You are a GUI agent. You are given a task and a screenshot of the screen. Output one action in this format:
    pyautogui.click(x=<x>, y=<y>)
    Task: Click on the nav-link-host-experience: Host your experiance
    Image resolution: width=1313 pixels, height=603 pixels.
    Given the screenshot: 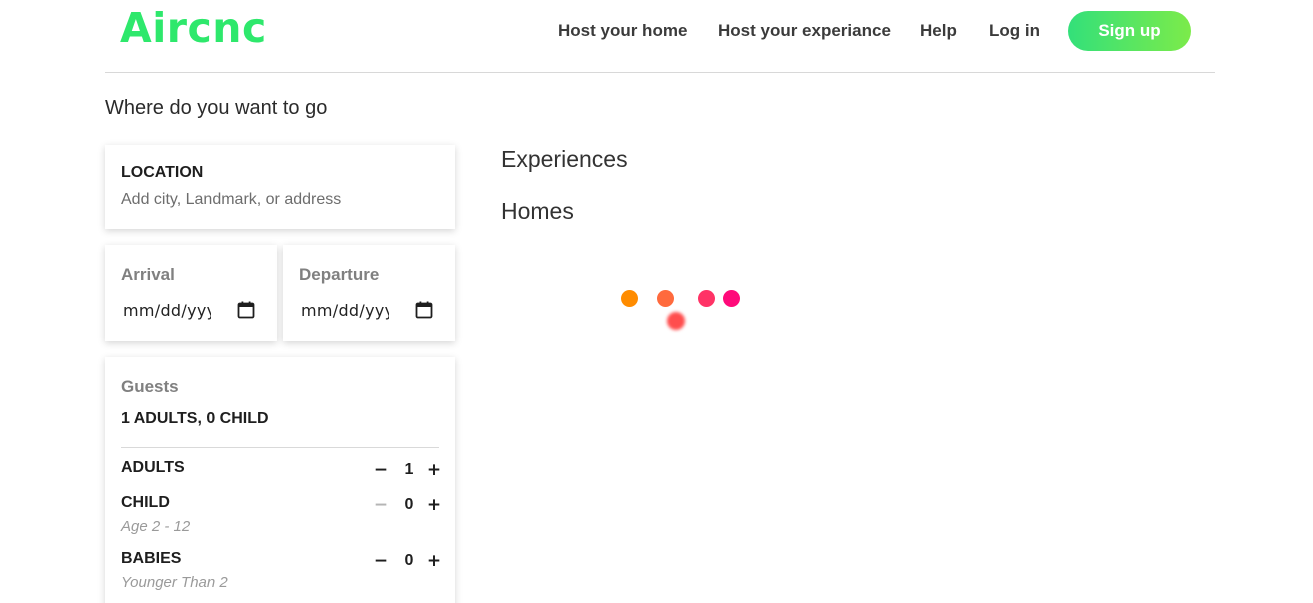 What is the action you would take?
    pyautogui.click(x=804, y=31)
    